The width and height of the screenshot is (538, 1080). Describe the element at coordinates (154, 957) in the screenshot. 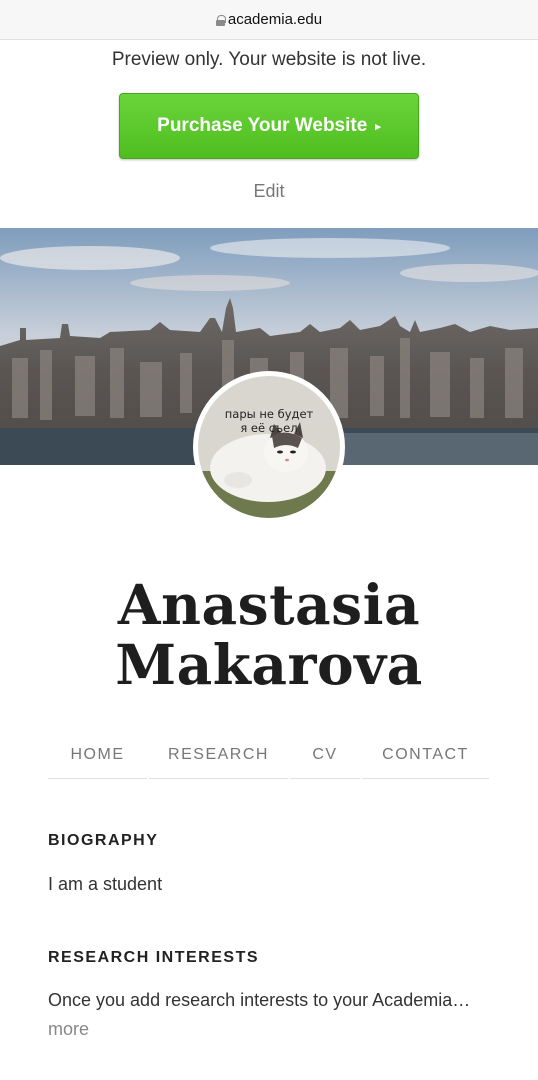

I see `research-interests-heading: RESEARCH INTERESTS` at that location.